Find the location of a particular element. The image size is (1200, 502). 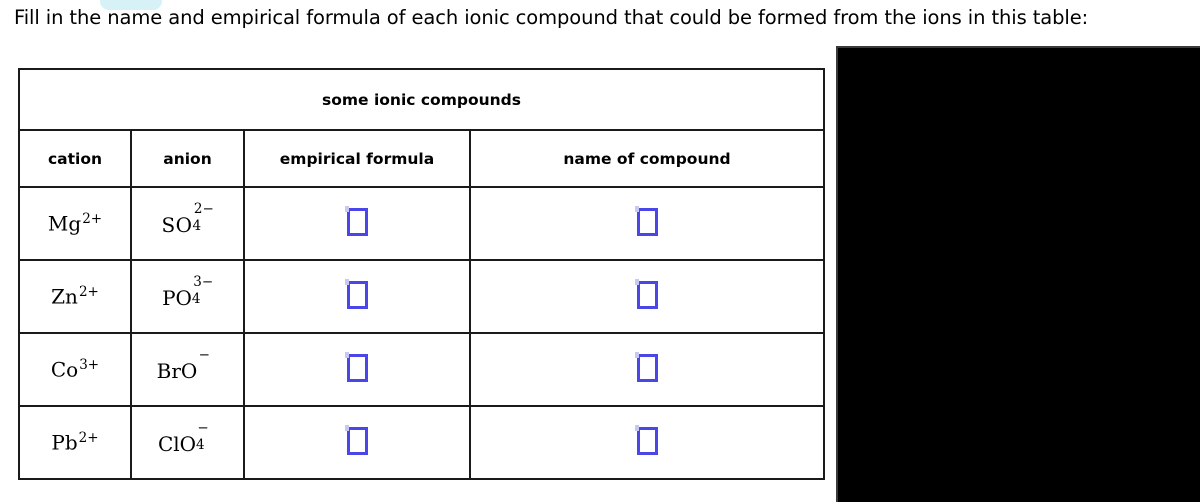

cation-cell: Zn2+ is located at coordinates (75, 296).